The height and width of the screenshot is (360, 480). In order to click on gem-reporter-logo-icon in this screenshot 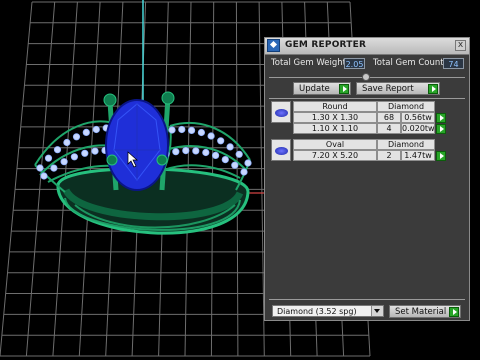, I will do `click(273, 45)`.